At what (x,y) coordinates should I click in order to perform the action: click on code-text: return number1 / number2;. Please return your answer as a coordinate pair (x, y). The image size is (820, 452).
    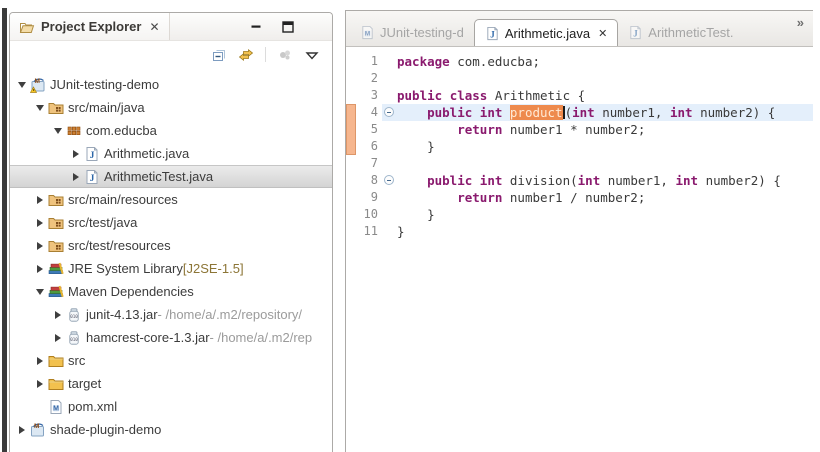
    Looking at the image, I should click on (605, 197).